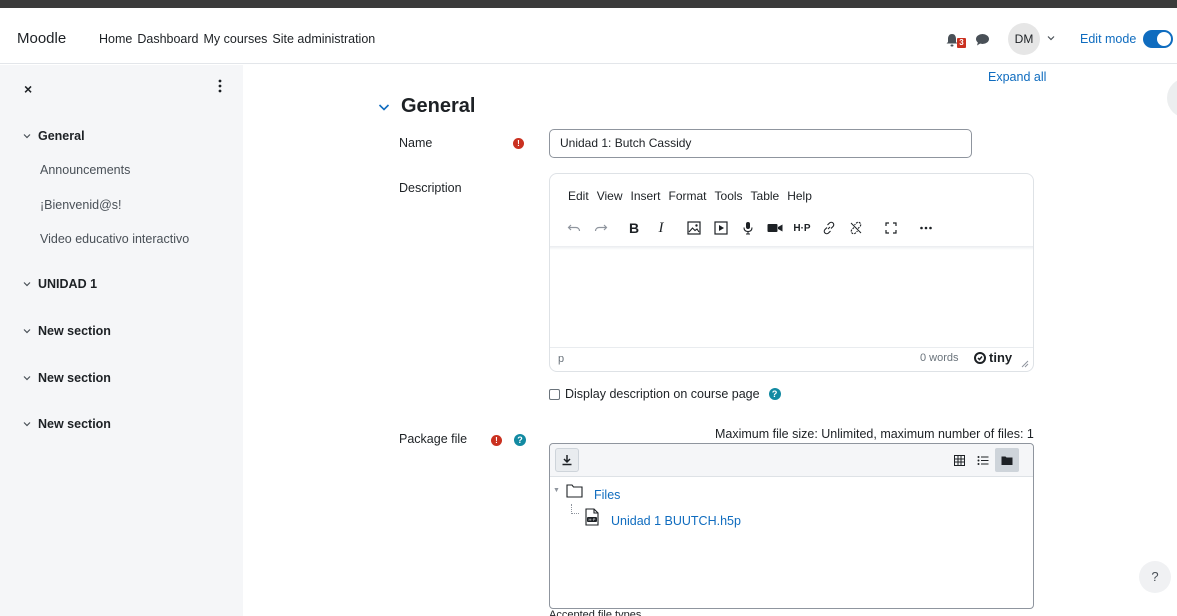 This screenshot has height=616, width=1177. Describe the element at coordinates (791, 526) in the screenshot. I see `file-manager: ▼ Files H·P Unidad 1 BUUTCH.h5p` at that location.